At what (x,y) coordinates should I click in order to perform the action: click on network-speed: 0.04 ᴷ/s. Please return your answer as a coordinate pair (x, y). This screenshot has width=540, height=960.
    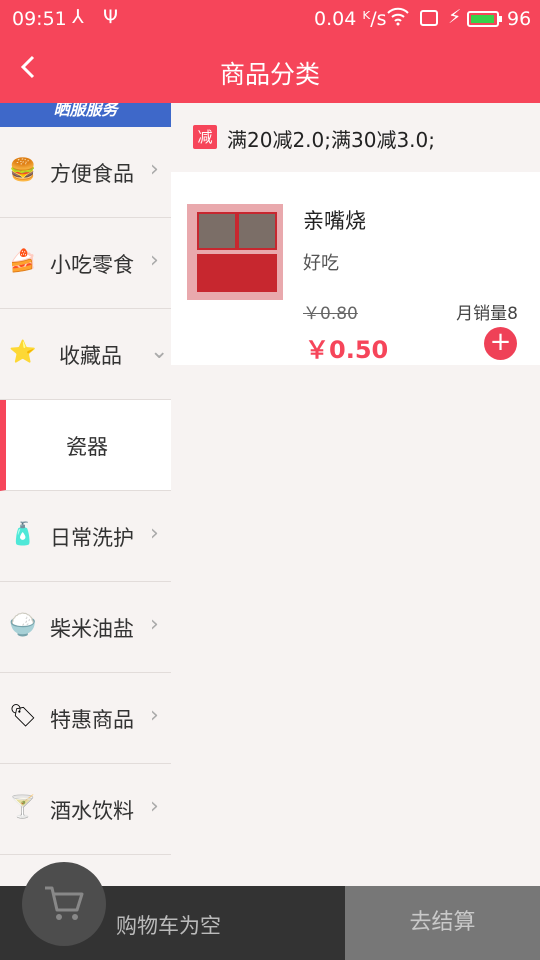
    Looking at the image, I should click on (350, 19).